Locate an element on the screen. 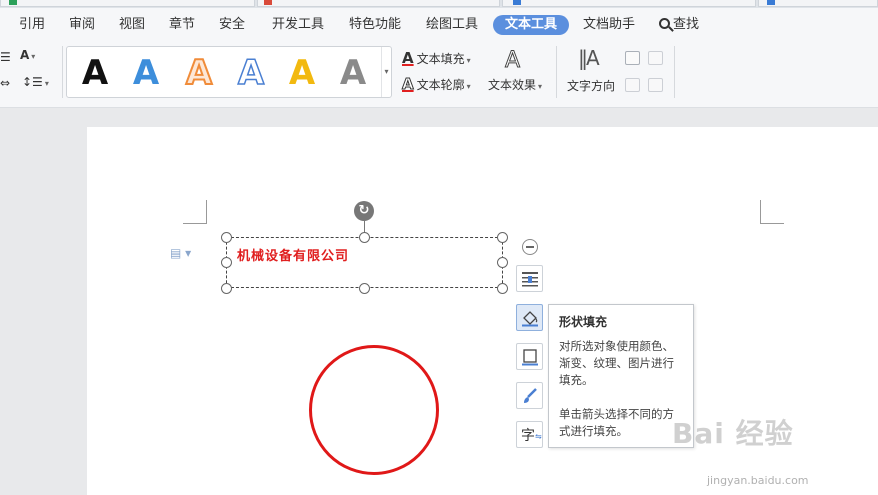 This screenshot has height=495, width=878. menu-review: 审阅 is located at coordinates (82, 25).